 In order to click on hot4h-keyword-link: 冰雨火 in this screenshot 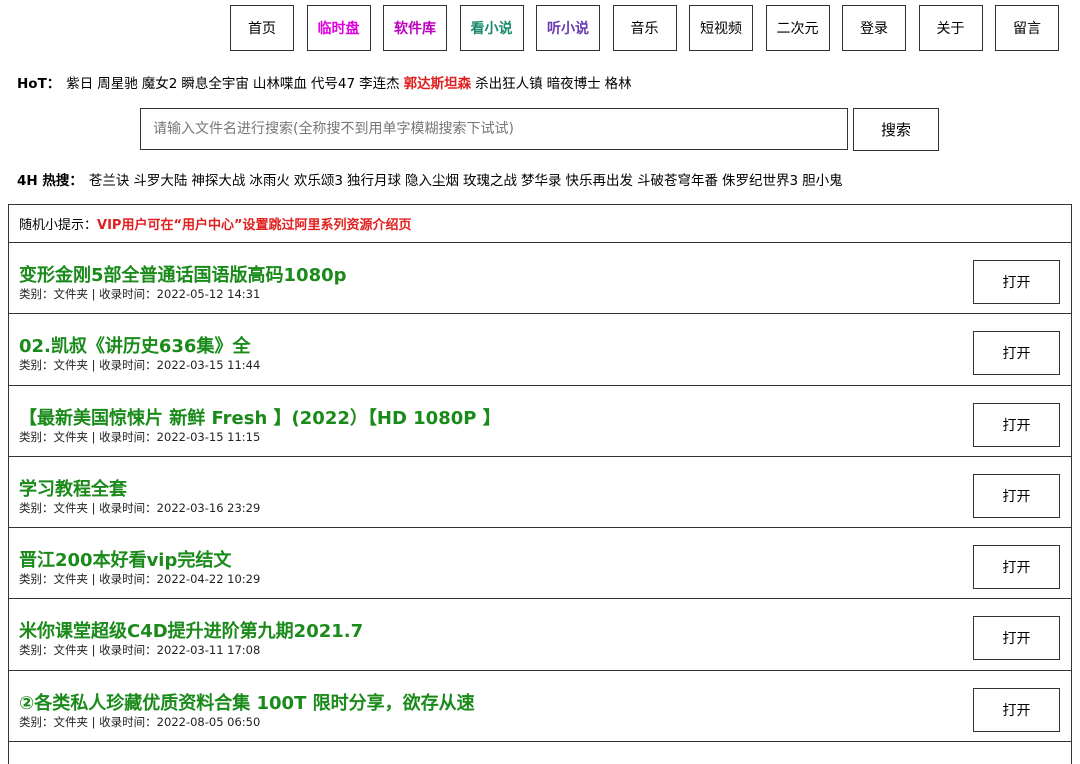, I will do `click(269, 181)`.